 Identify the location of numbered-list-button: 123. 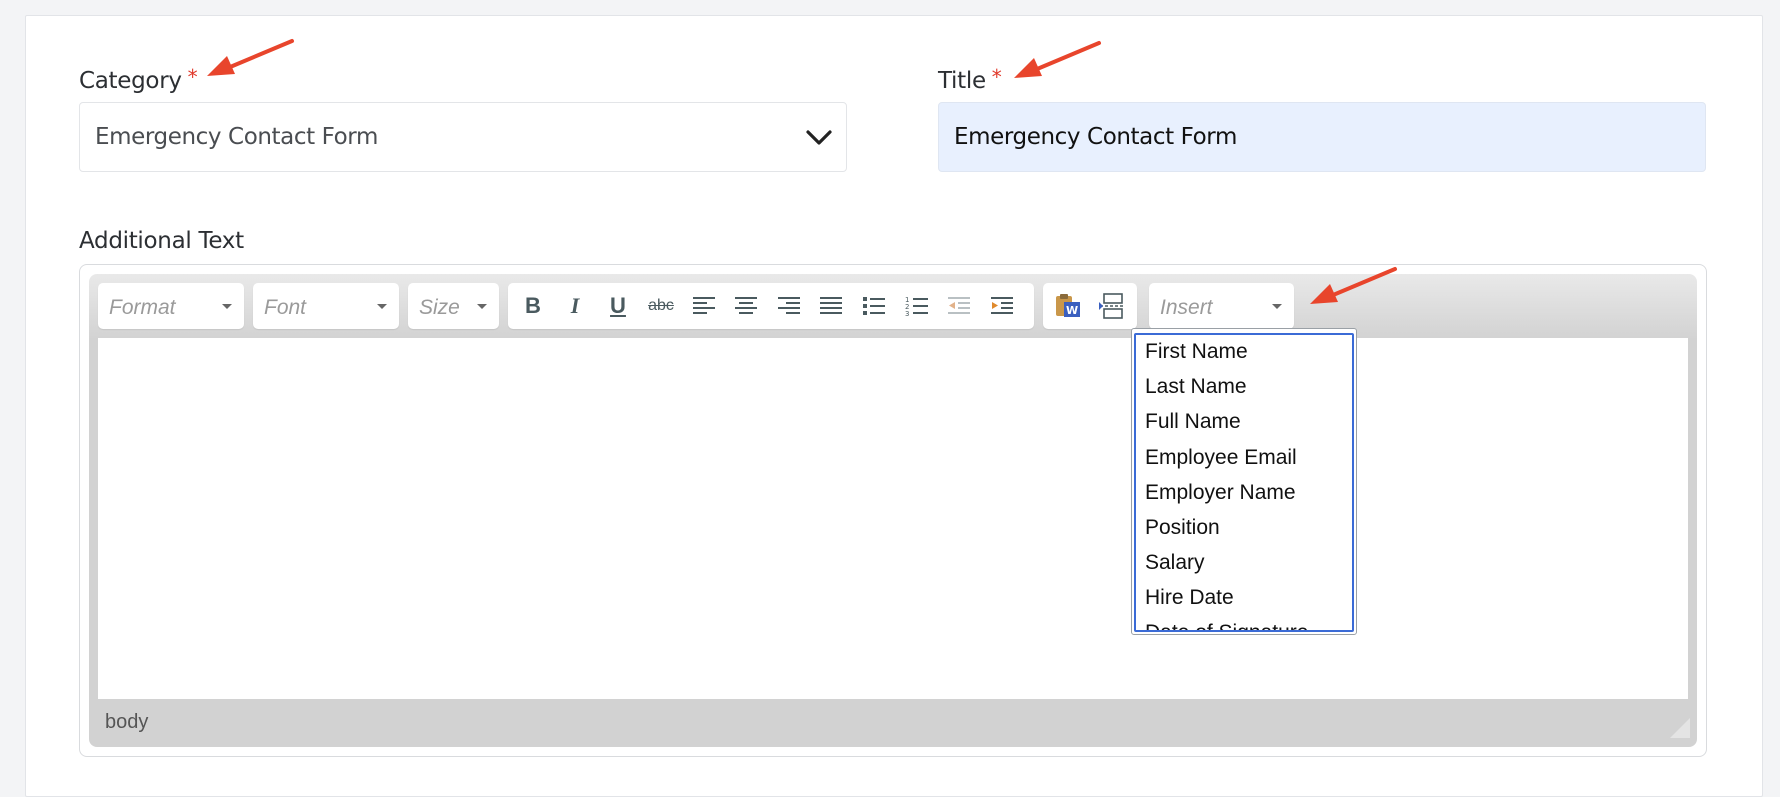
(917, 306).